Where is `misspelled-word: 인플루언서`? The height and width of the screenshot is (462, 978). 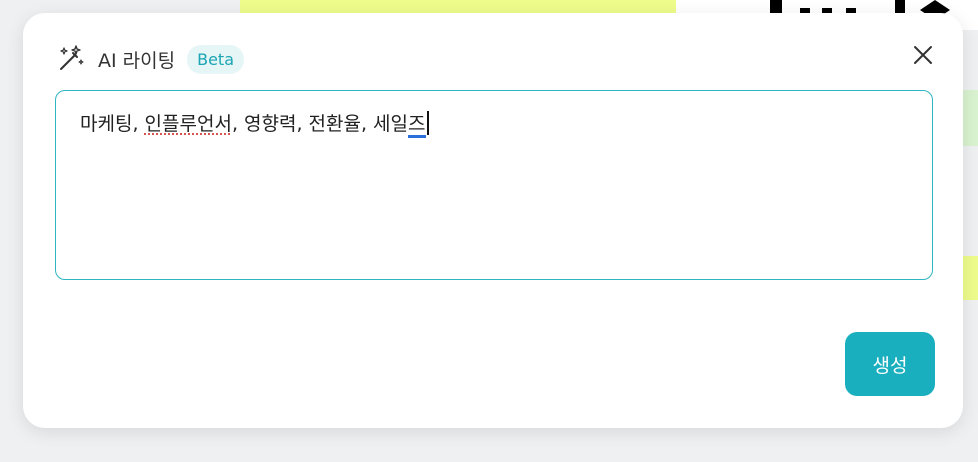
misspelled-word: 인플루언서 is located at coordinates (188, 124).